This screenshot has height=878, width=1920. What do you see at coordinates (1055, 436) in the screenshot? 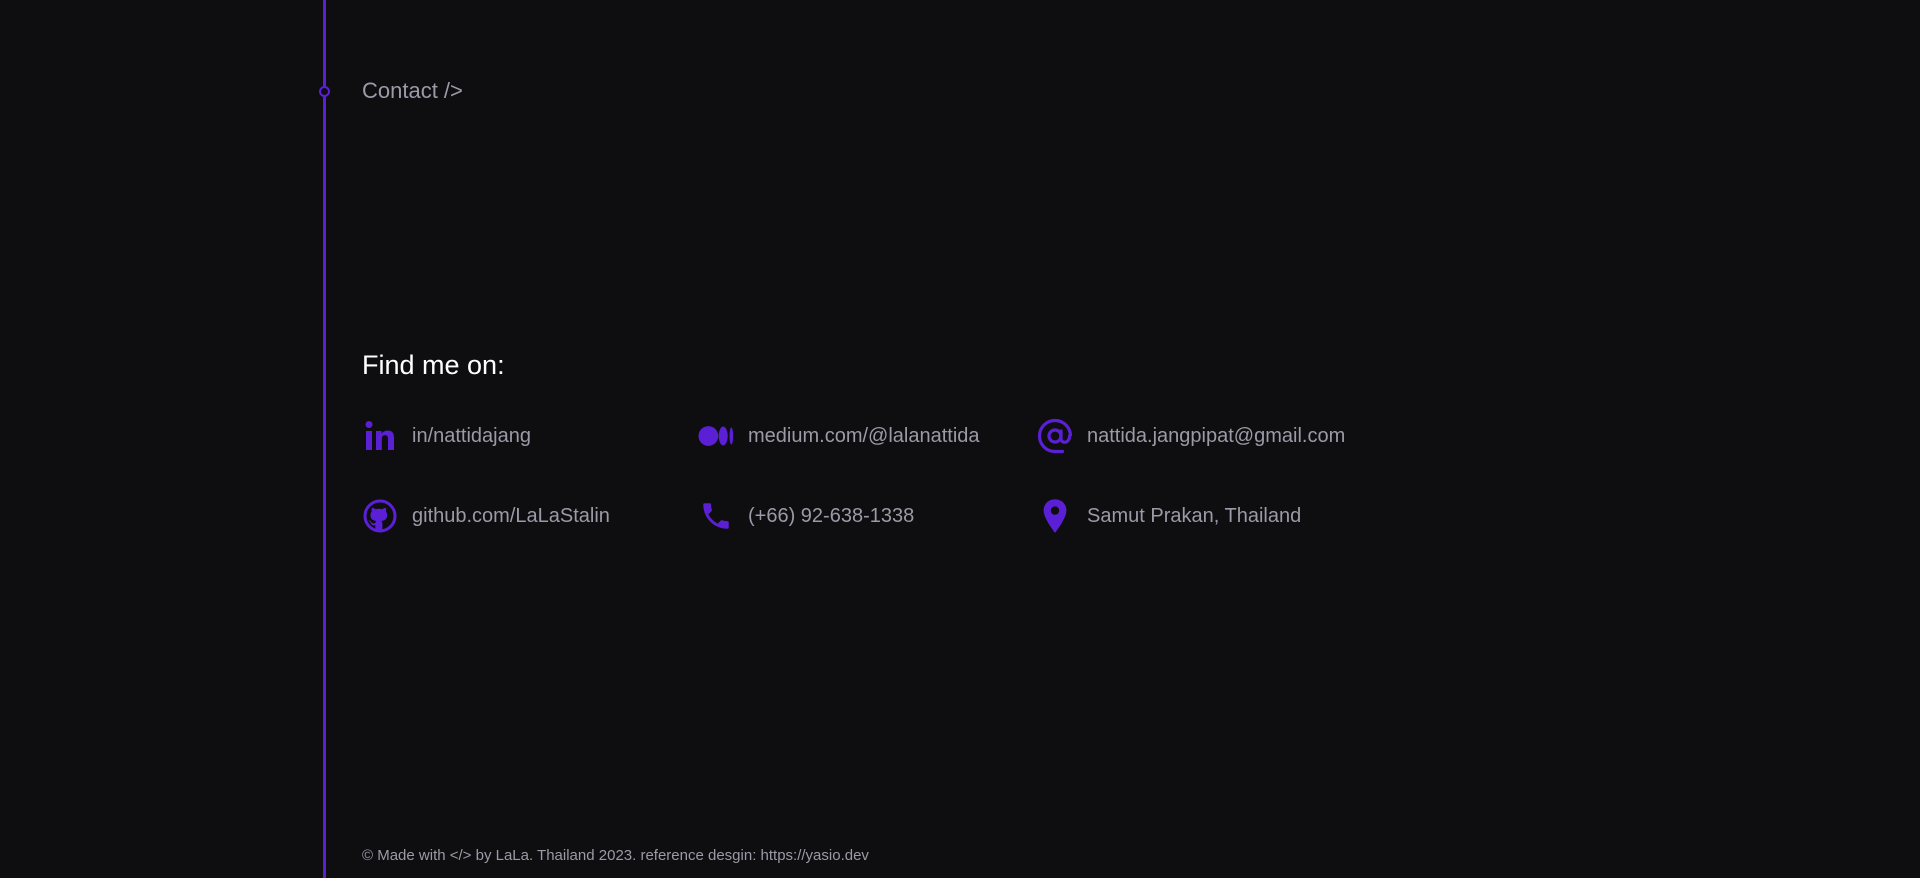
I see `at-sign-icon` at bounding box center [1055, 436].